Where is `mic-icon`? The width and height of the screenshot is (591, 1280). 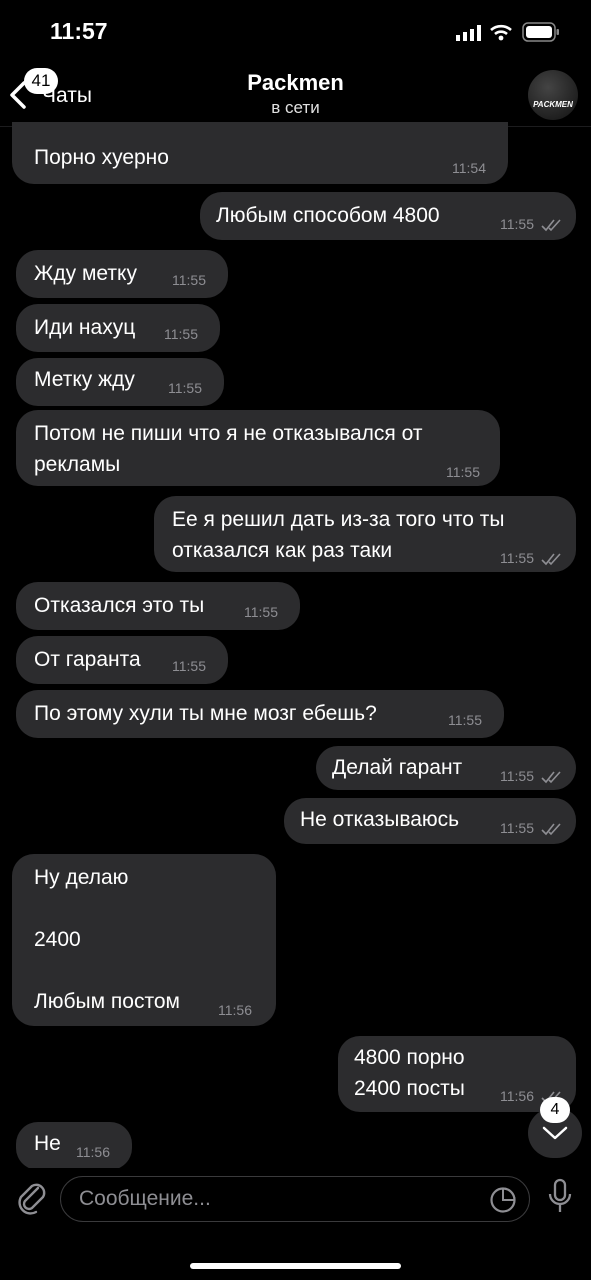 mic-icon is located at coordinates (560, 1197).